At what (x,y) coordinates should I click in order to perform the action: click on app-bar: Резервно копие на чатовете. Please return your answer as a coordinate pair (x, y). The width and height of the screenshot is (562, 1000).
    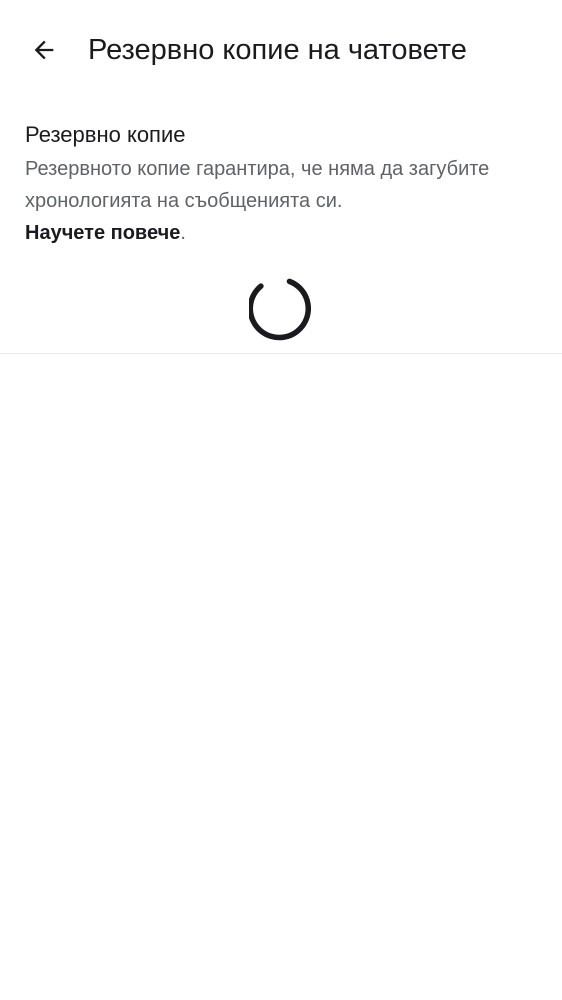
    Looking at the image, I should click on (281, 50).